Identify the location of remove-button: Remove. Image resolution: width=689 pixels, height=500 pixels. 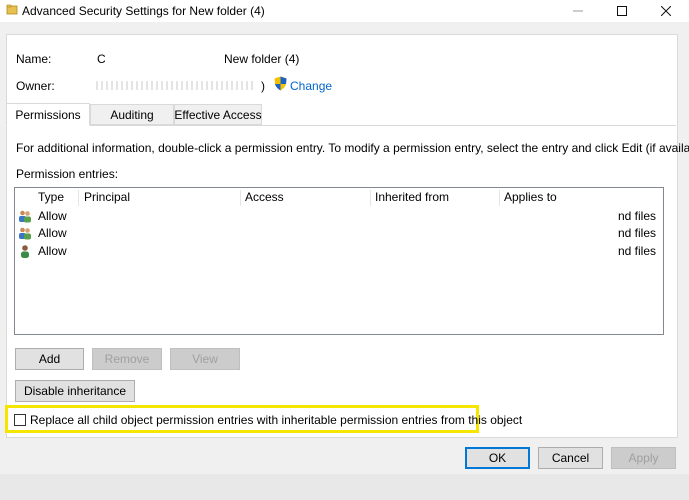
(127, 359).